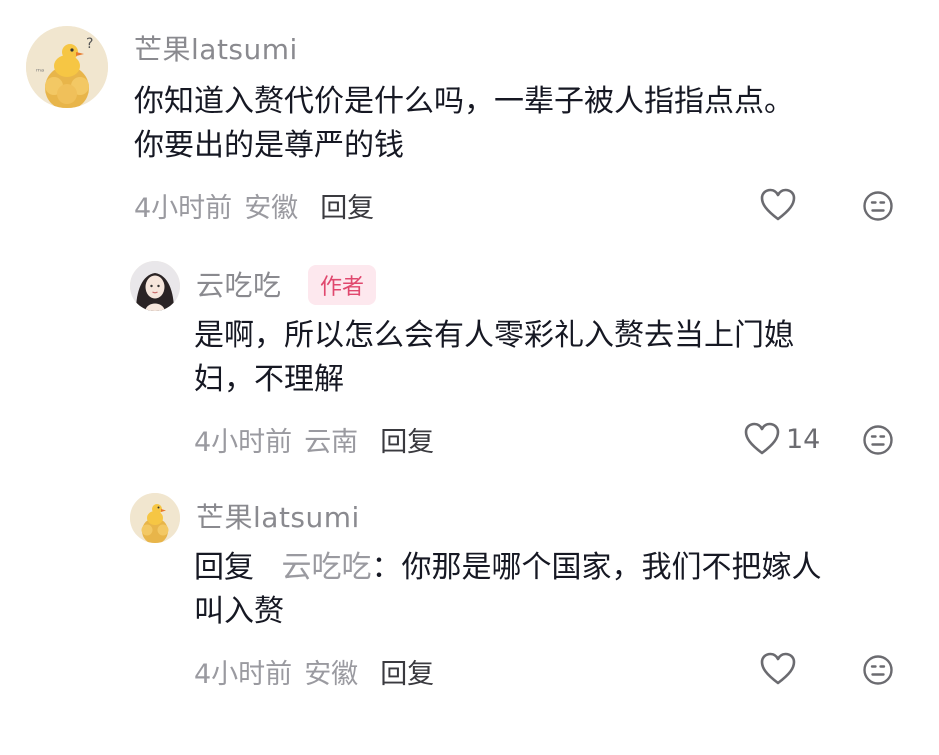 The width and height of the screenshot is (939, 755). What do you see at coordinates (331, 442) in the screenshot?
I see `location: 云南` at bounding box center [331, 442].